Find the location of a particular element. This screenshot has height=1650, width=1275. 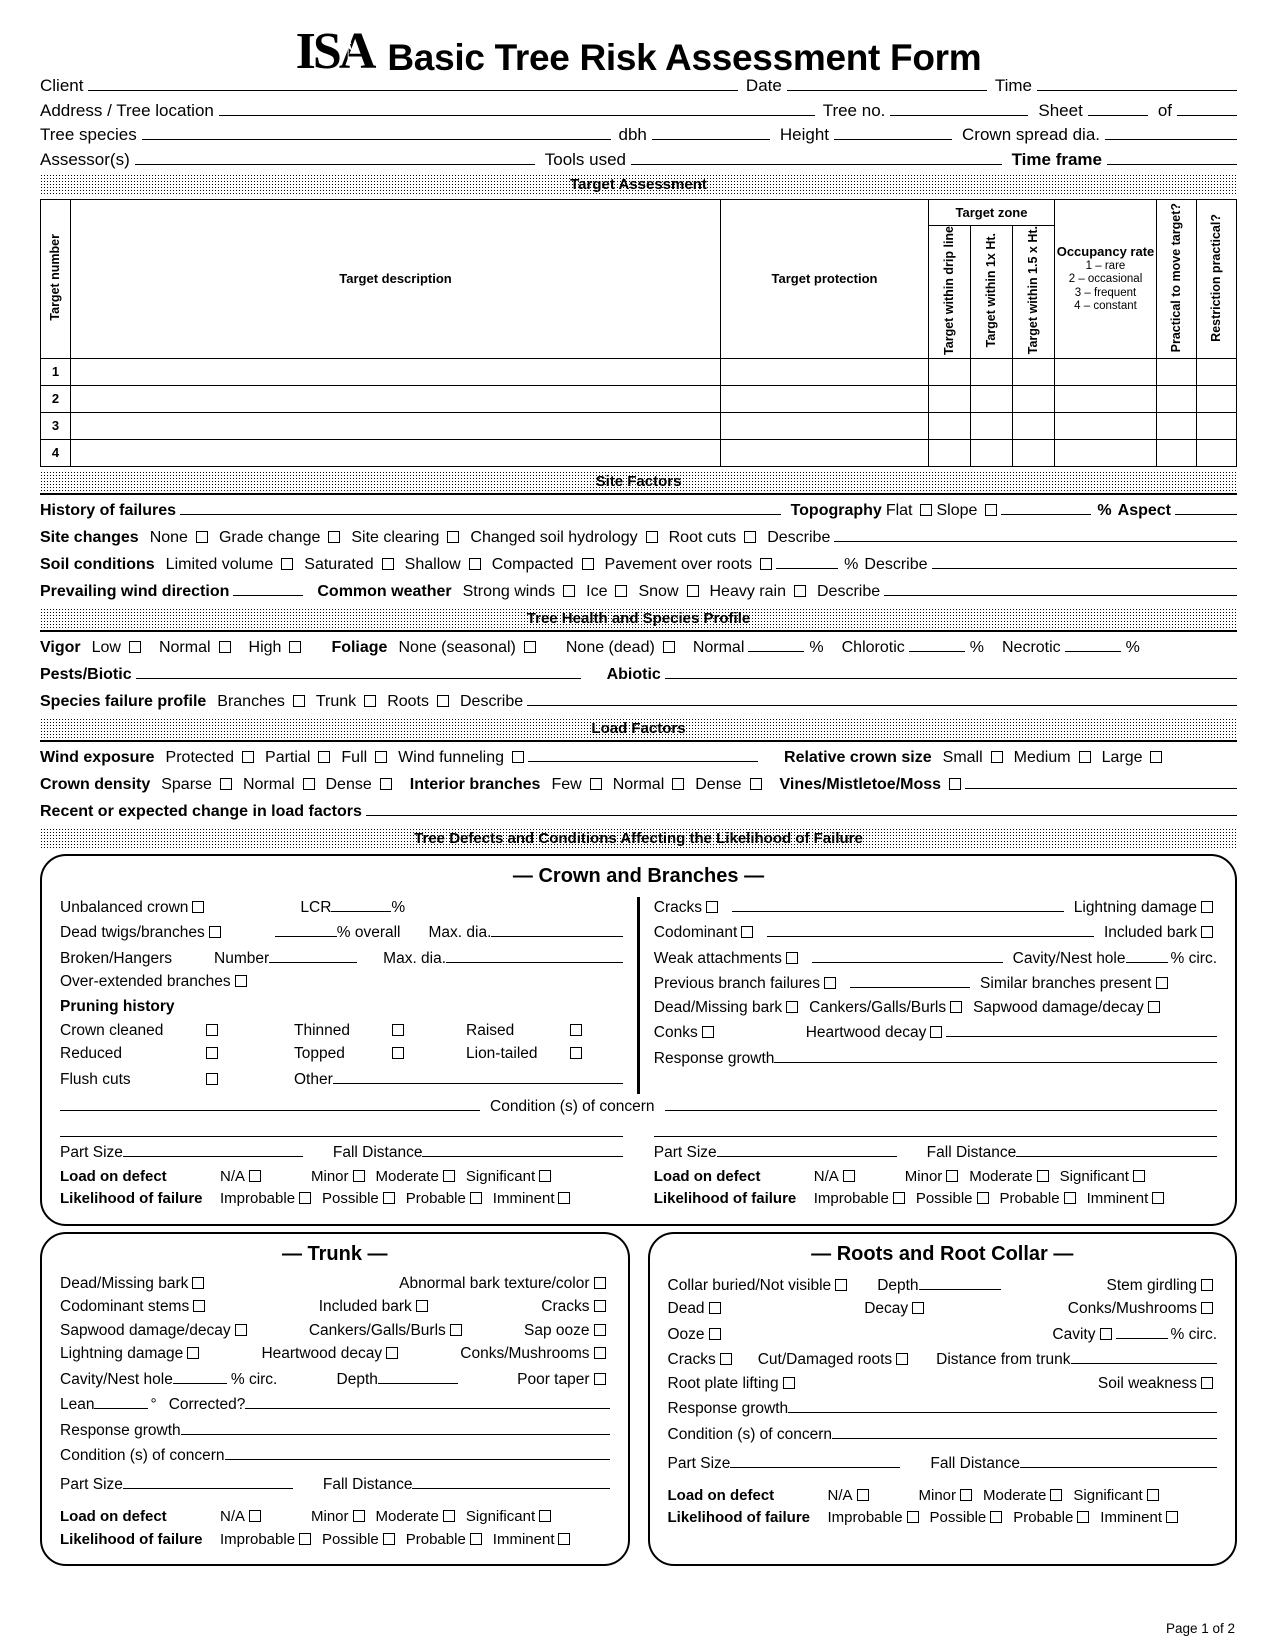

roots-cracks-checkbox is located at coordinates (725, 1359).